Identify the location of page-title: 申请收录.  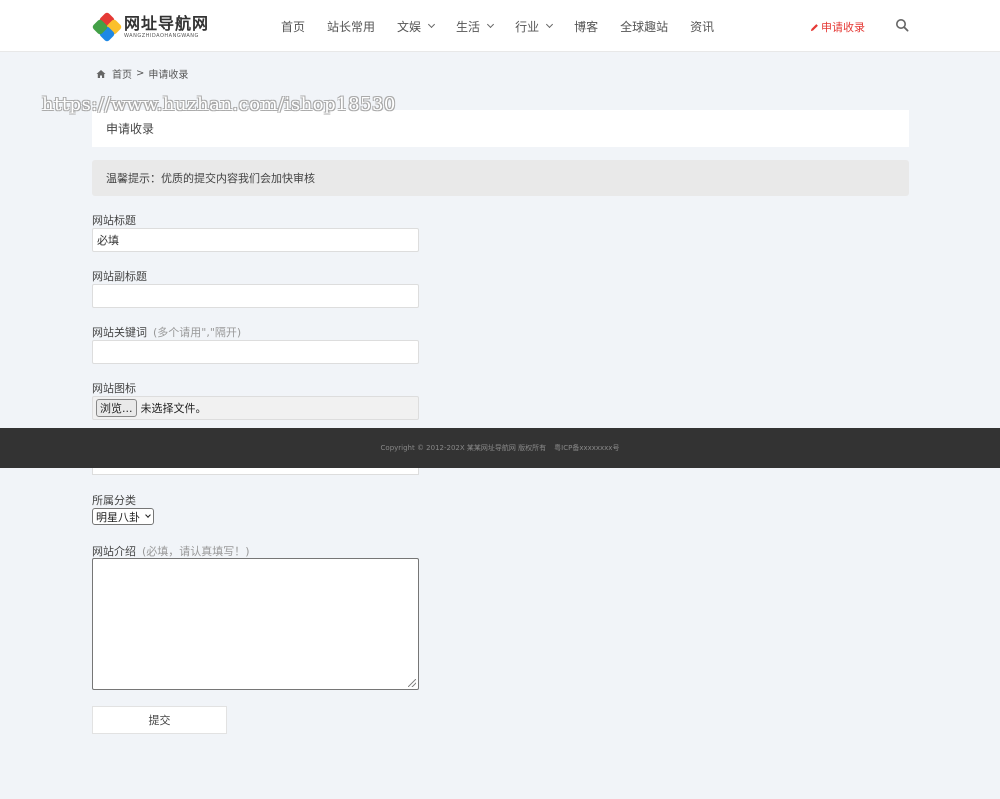
(500, 128).